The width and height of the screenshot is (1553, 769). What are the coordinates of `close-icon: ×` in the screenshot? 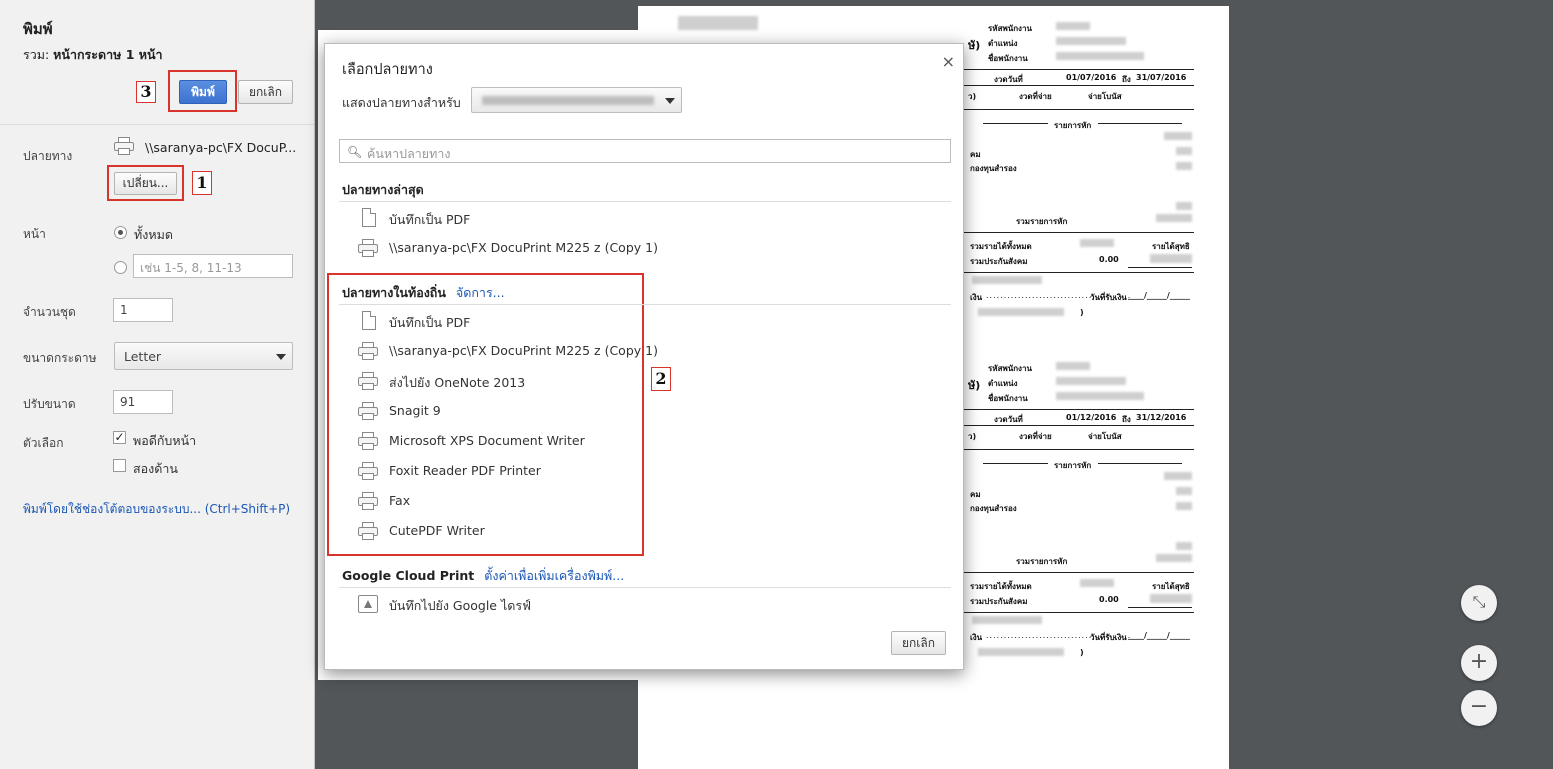 It's located at (948, 61).